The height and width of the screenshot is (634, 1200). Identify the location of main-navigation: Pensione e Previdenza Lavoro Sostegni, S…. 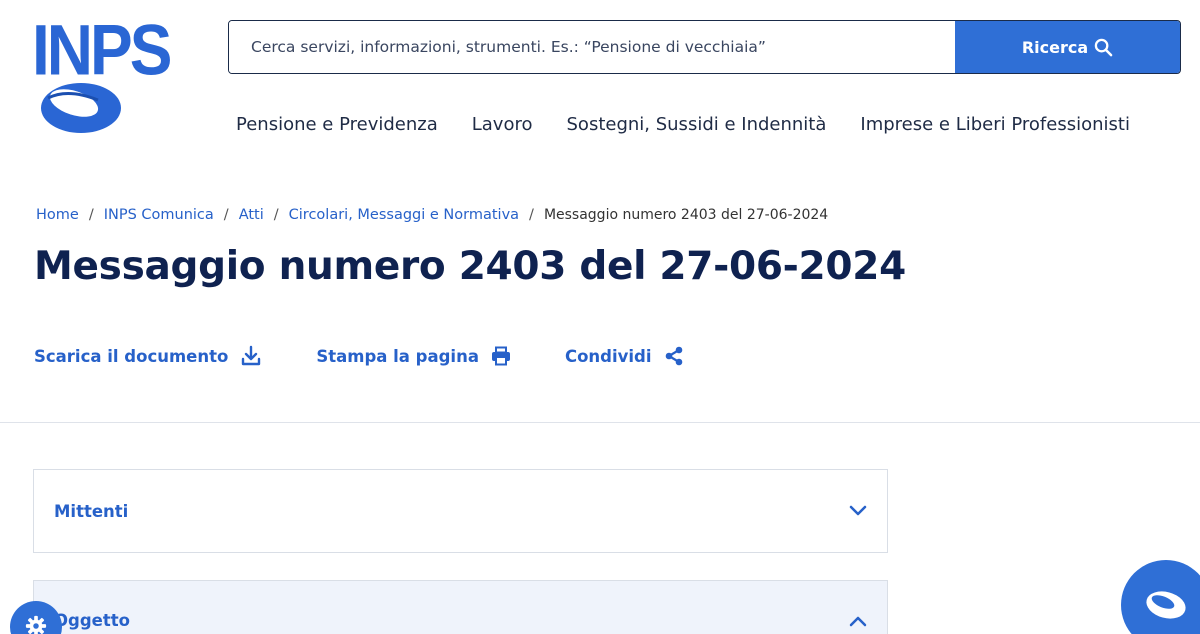
(683, 124).